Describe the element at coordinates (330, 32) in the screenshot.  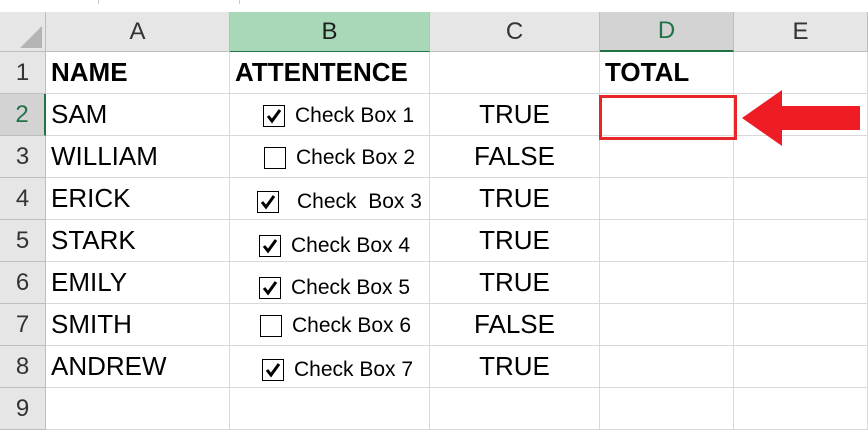
I see `column-header-b: B` at that location.